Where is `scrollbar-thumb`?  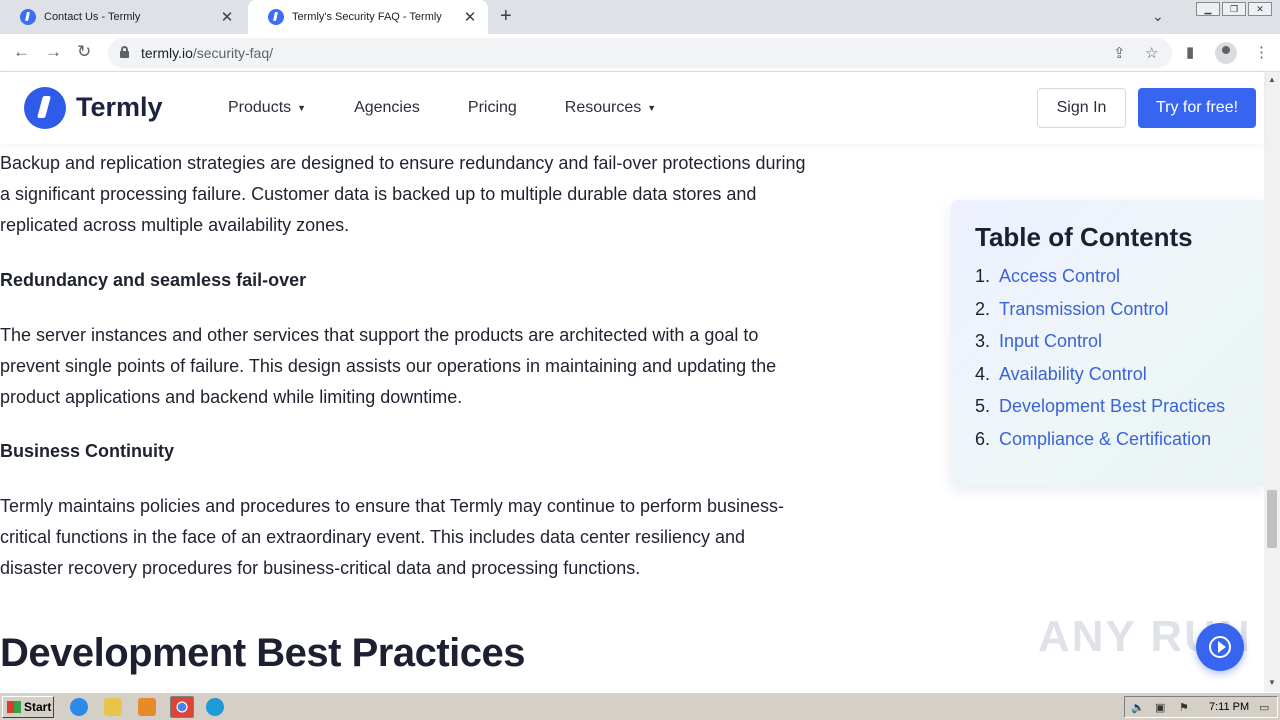 scrollbar-thumb is located at coordinates (1272, 519).